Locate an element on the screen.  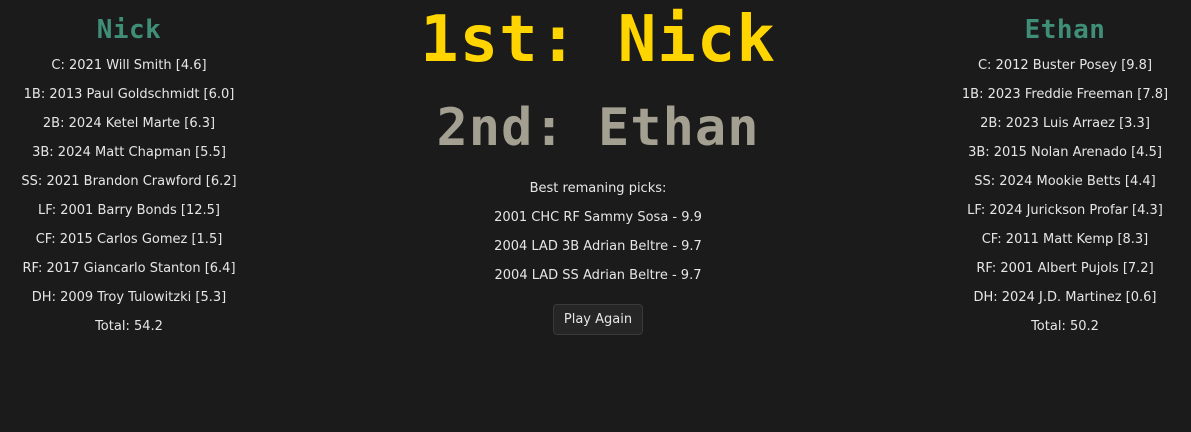
roster-item: C: 2021 Will Smith [4.6] is located at coordinates (129, 65).